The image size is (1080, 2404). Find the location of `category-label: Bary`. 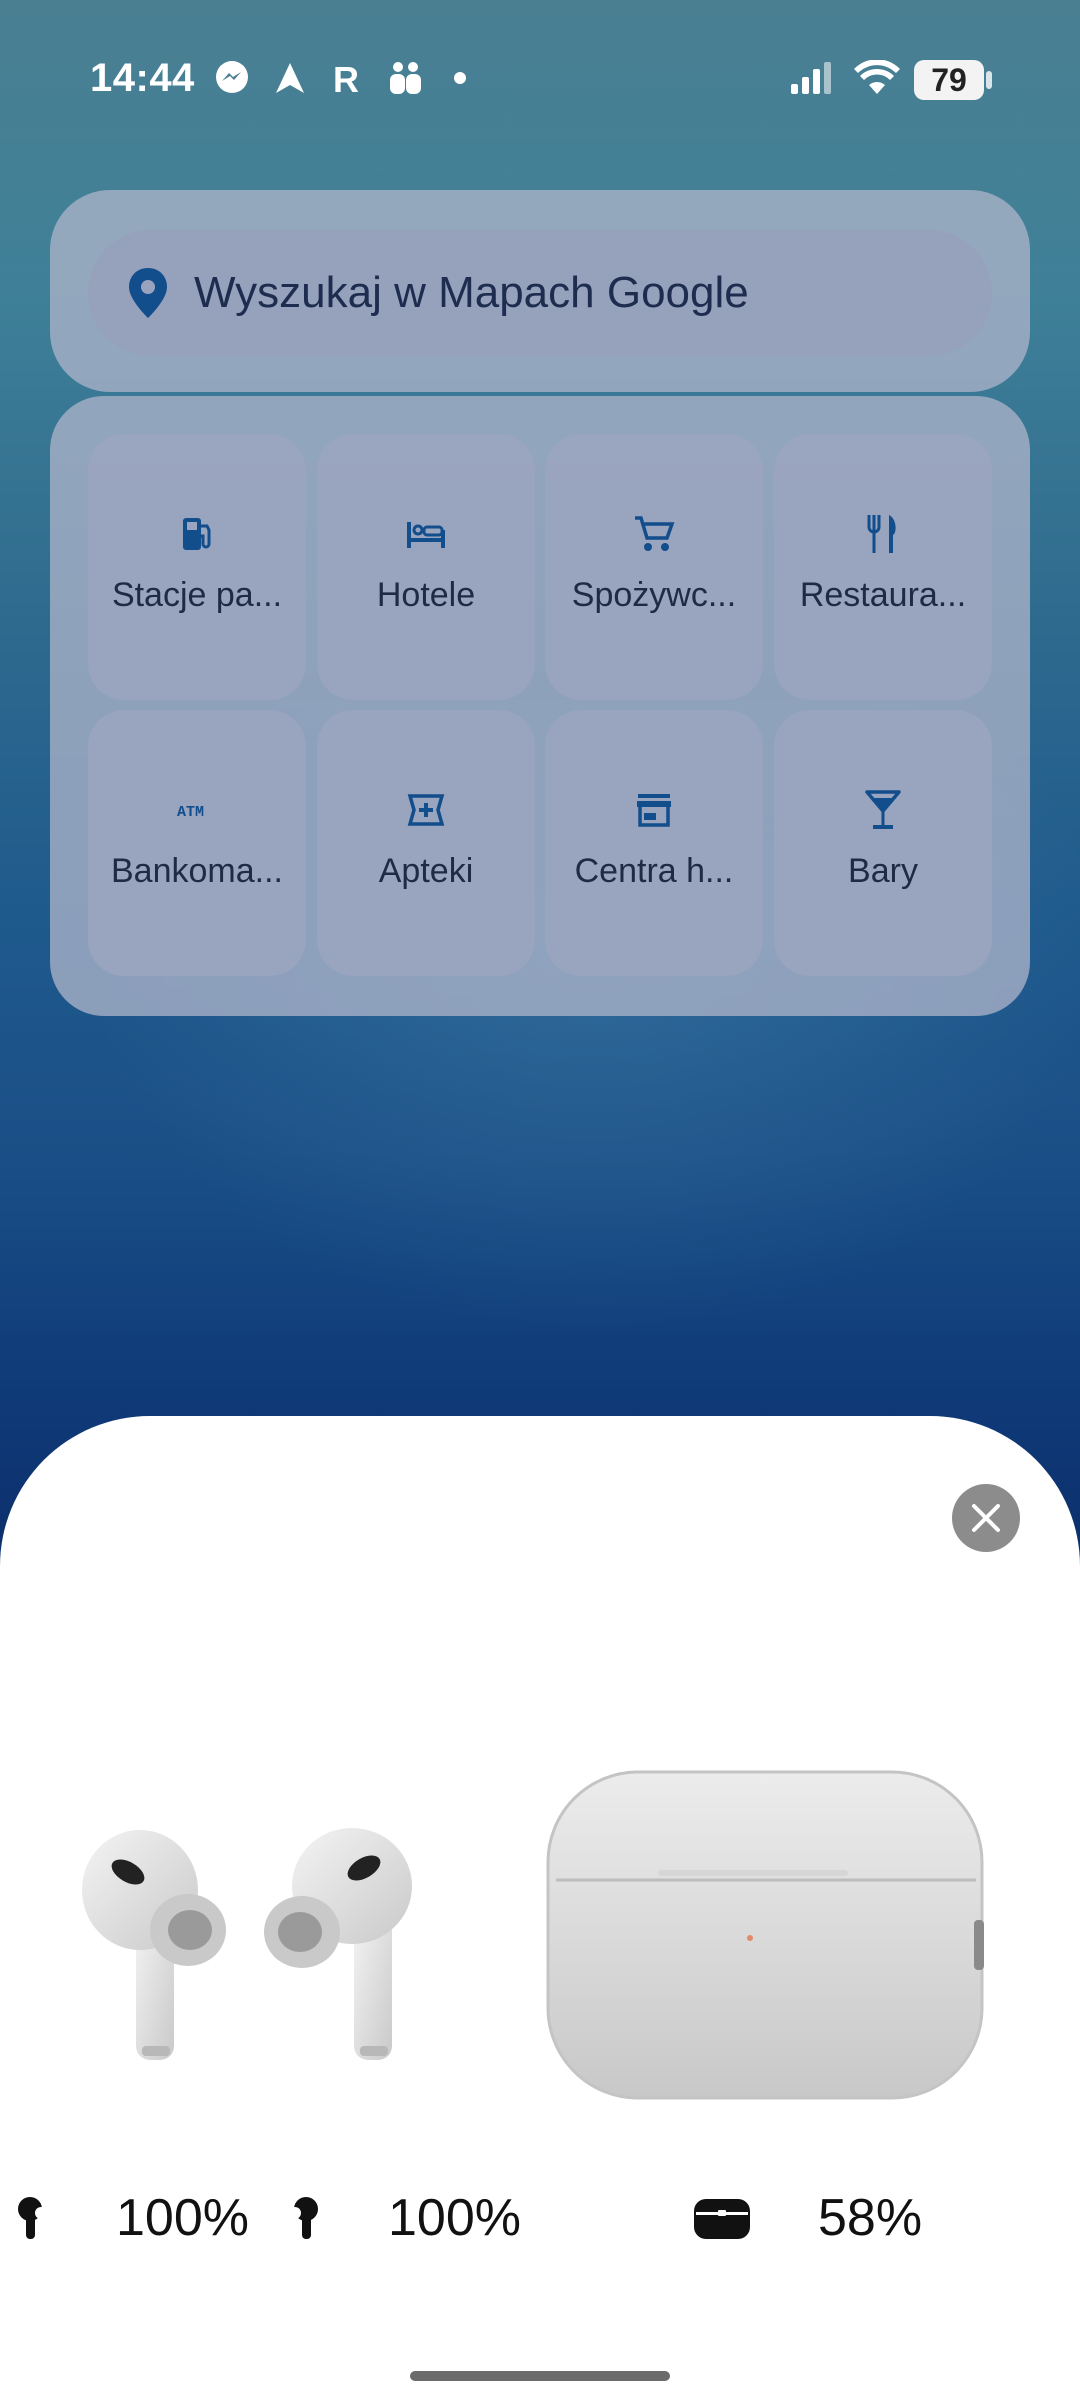

category-label: Bary is located at coordinates (883, 870).